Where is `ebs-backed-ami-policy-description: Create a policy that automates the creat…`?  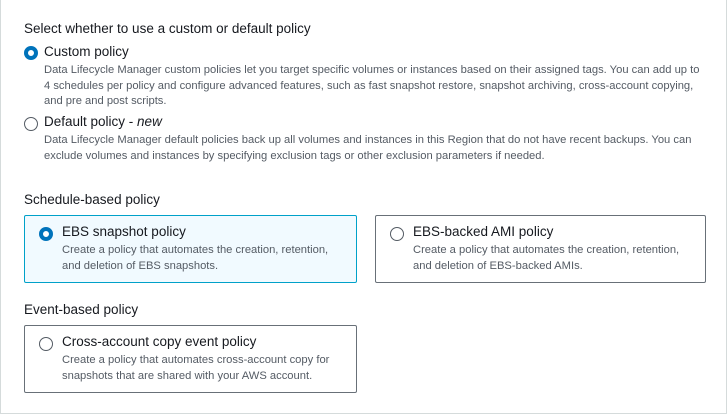
ebs-backed-ami-policy-description: Create a policy that automates the creat… is located at coordinates (546, 258).